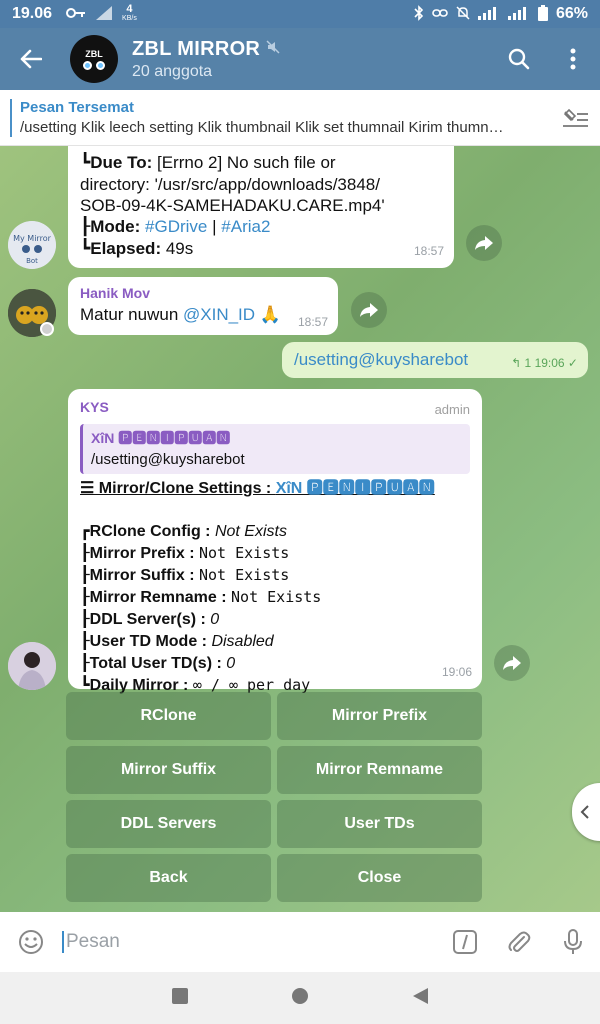  Describe the element at coordinates (32, 245) in the screenshot. I see `avatar-bot: My Mirror Bot` at that location.